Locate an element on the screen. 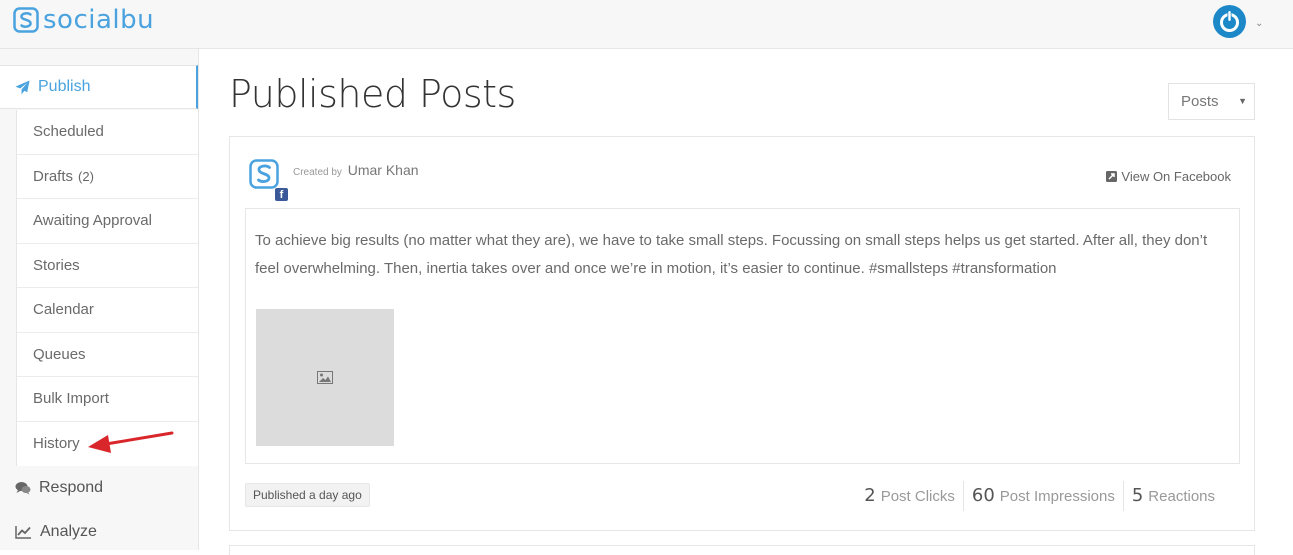 The width and height of the screenshot is (1293, 555). sidebar-item-drafts: Drafts (2) is located at coordinates (107, 177).